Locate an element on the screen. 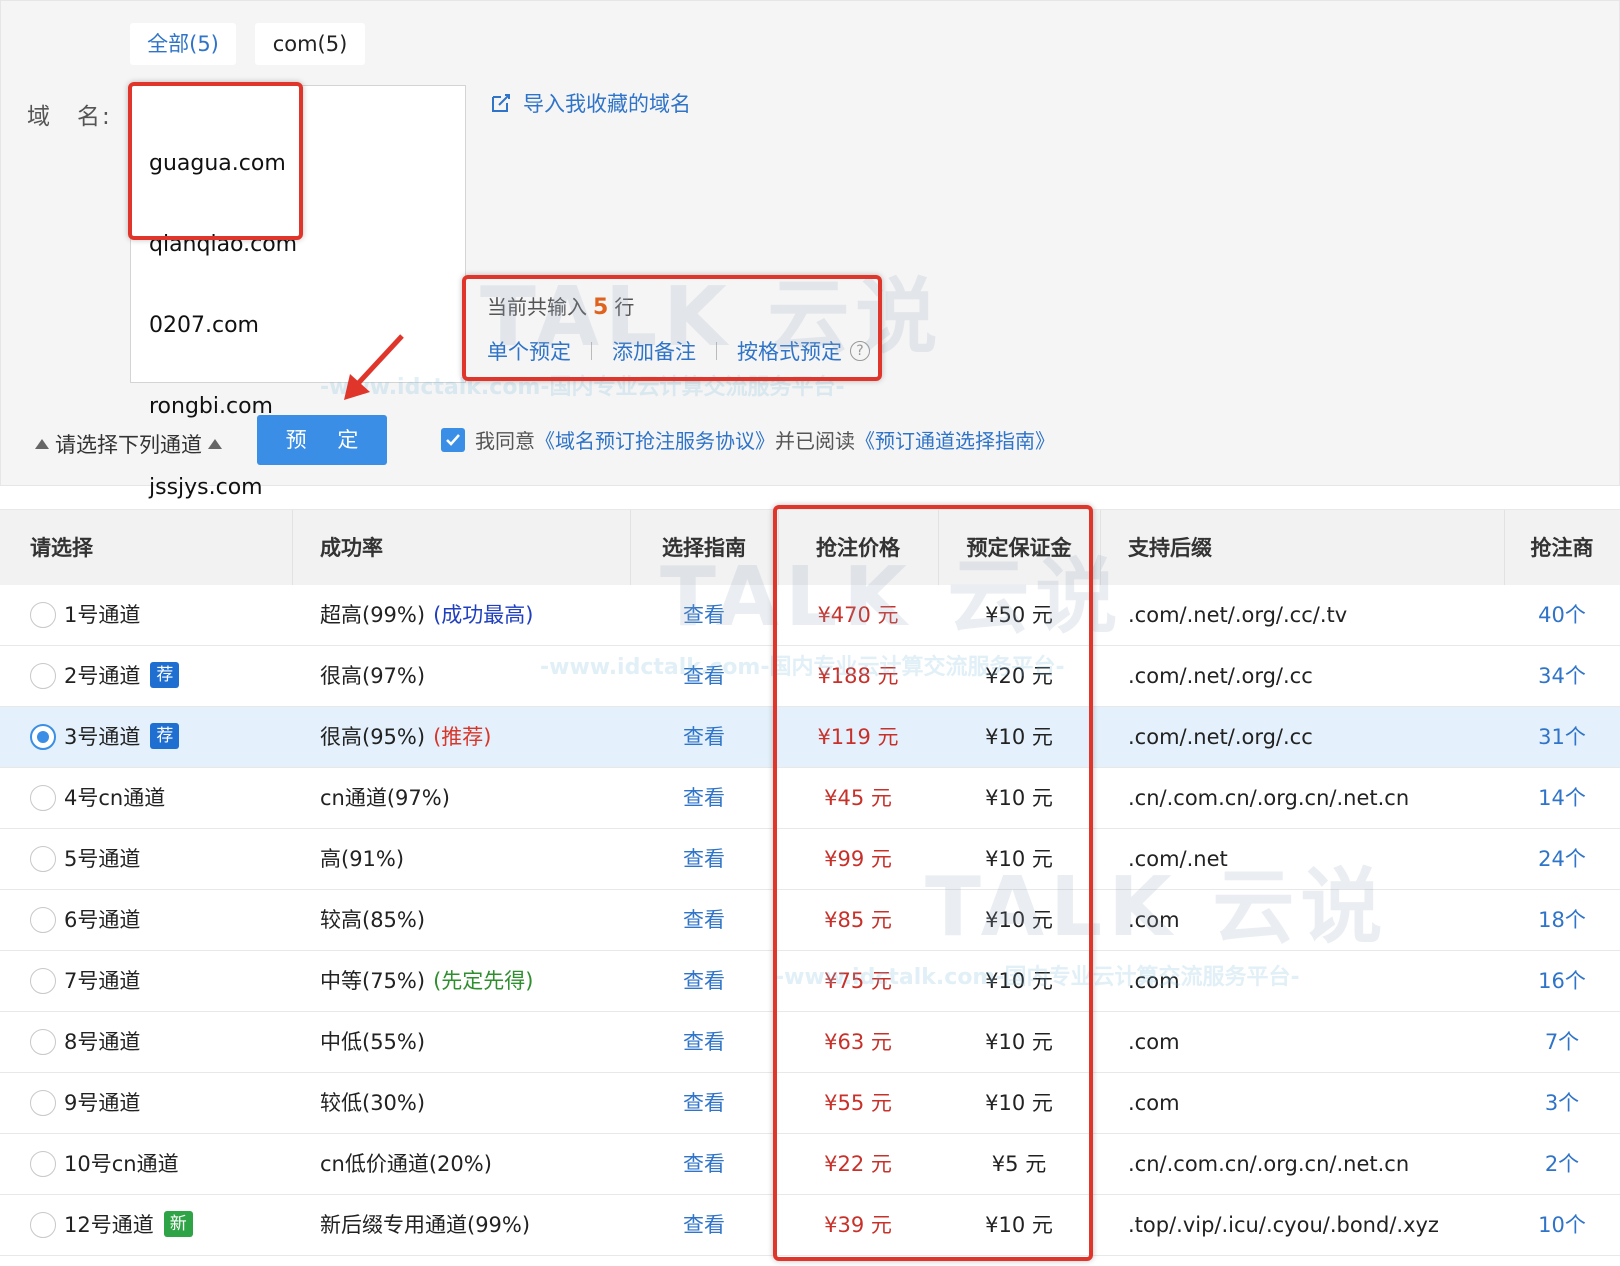 The height and width of the screenshot is (1266, 1620). agree-checkbox is located at coordinates (453, 439).